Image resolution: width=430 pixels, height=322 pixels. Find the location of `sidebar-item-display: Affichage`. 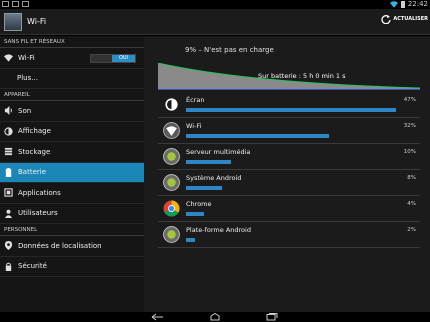

sidebar-item-display: Affichage is located at coordinates (72, 132).